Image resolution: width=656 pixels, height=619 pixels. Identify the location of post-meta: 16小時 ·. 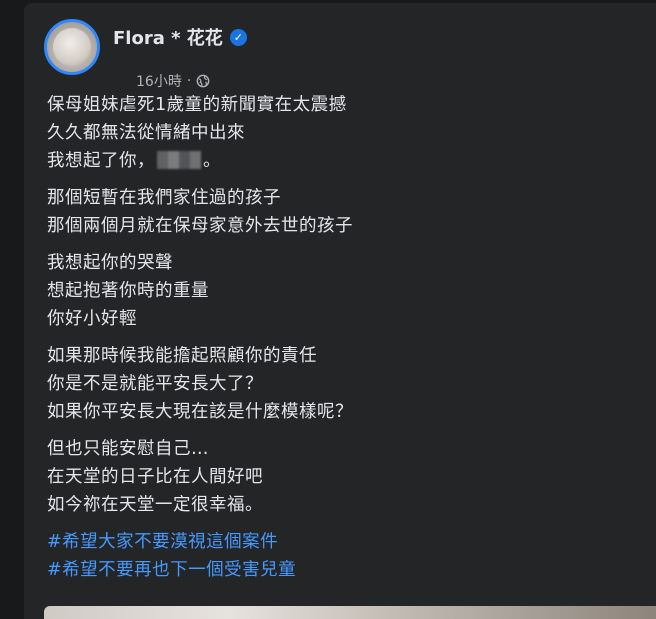
(173, 81).